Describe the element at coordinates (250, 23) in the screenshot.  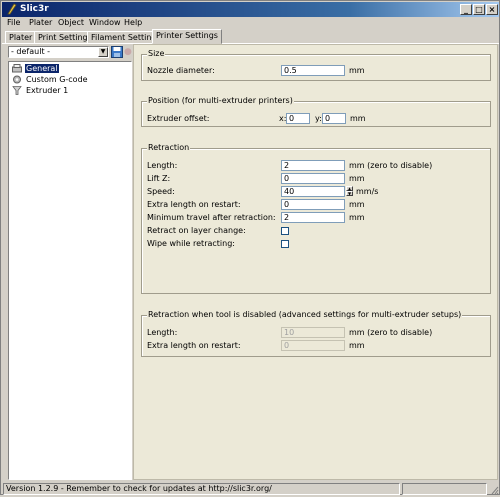
I see `menu-bar: File Plater Object Window Help` at that location.